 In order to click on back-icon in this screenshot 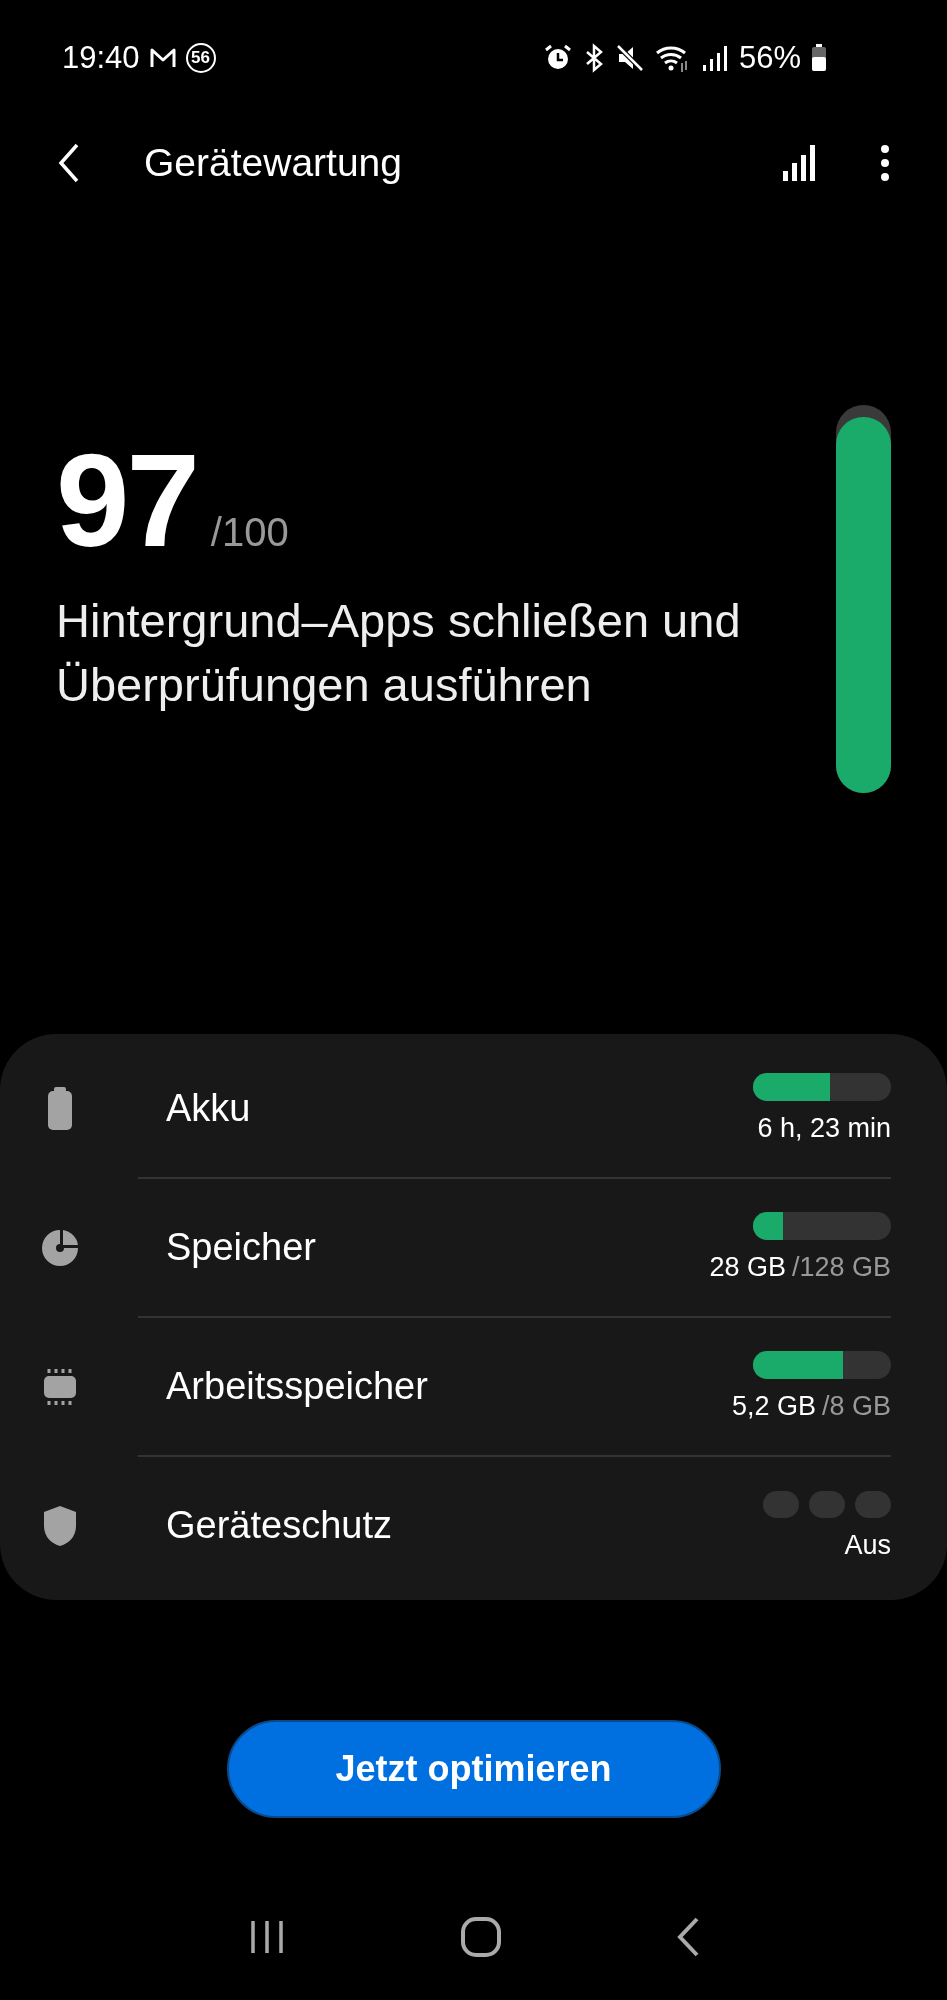, I will do `click(69, 163)`.